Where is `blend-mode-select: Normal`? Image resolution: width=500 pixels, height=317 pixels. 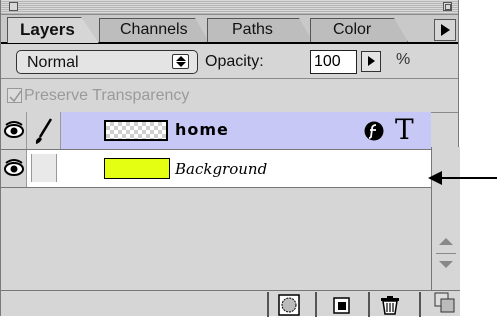
blend-mode-select: Normal is located at coordinates (107, 62).